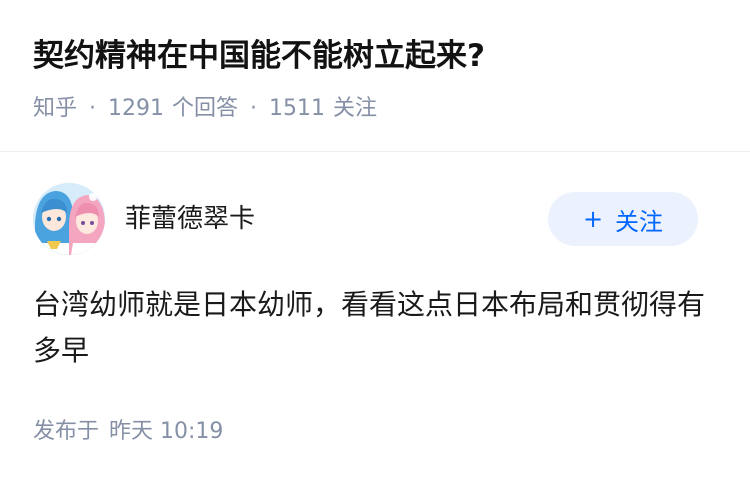 The height and width of the screenshot is (482, 750). I want to click on source-label: 知乎, so click(55, 108).